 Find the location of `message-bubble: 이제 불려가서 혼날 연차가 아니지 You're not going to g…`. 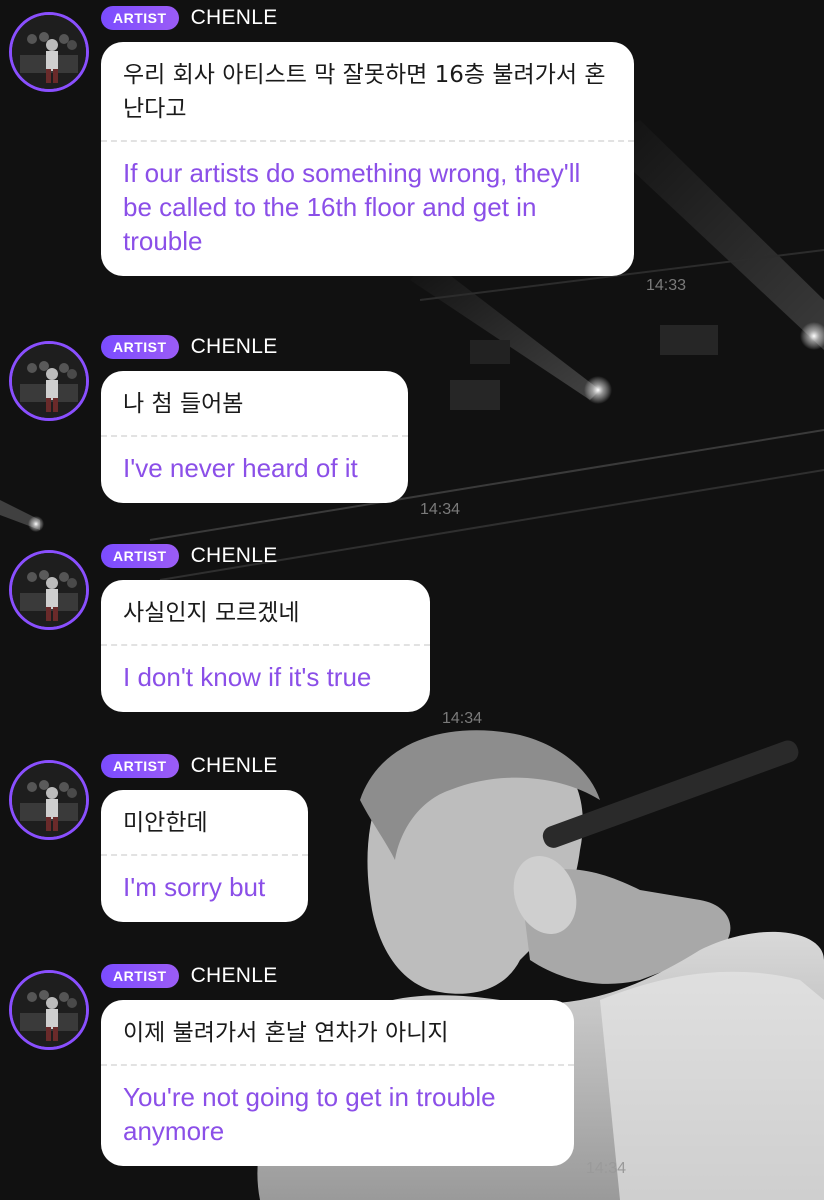

message-bubble: 이제 불려가서 혼날 연차가 아니지 You're not going to g… is located at coordinates (337, 1083).